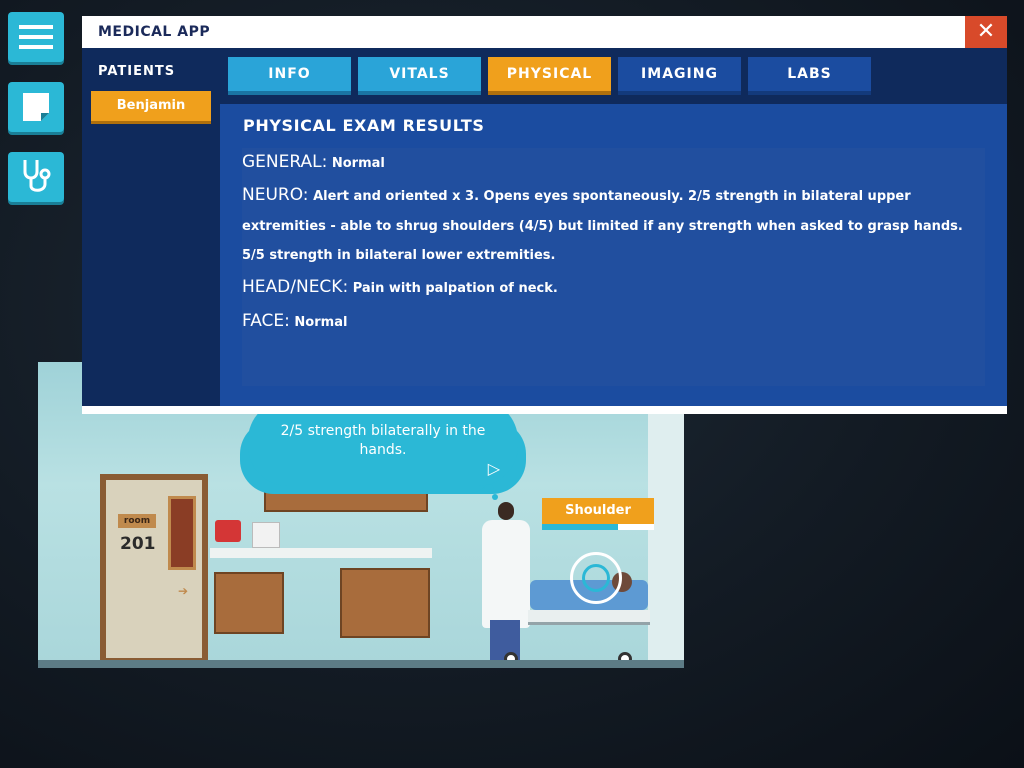 The image size is (1024, 768). What do you see at coordinates (228, 531) in the screenshot?
I see `sharps-container` at bounding box center [228, 531].